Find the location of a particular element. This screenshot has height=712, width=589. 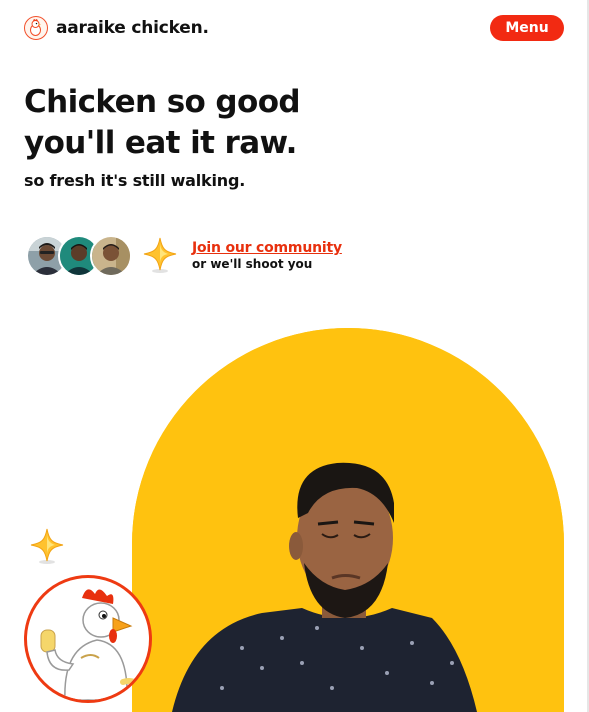

community-cta: Join our community or we'll shoot you is located at coordinates (267, 256).